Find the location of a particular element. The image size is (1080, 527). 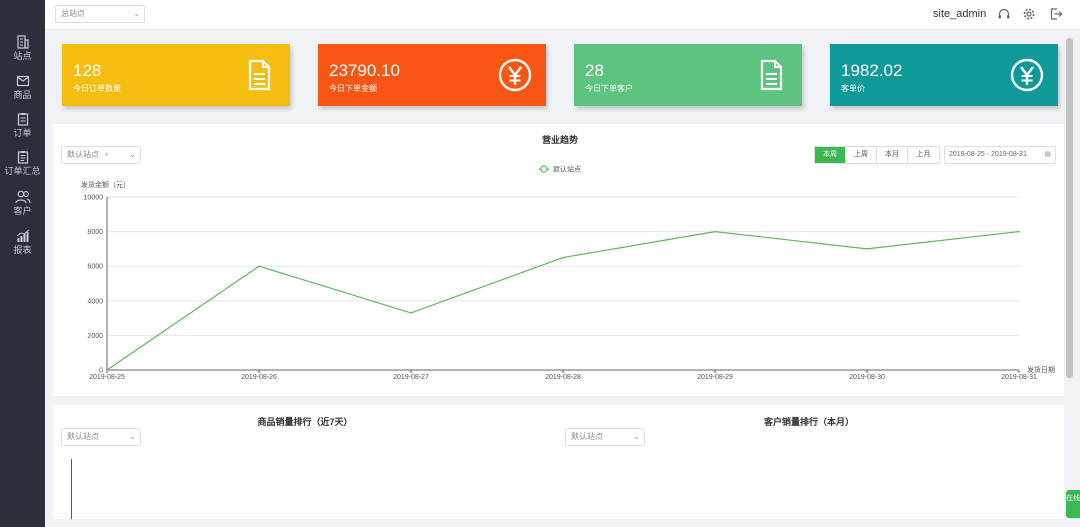

stat-label: 今日下单金额 is located at coordinates (353, 88).